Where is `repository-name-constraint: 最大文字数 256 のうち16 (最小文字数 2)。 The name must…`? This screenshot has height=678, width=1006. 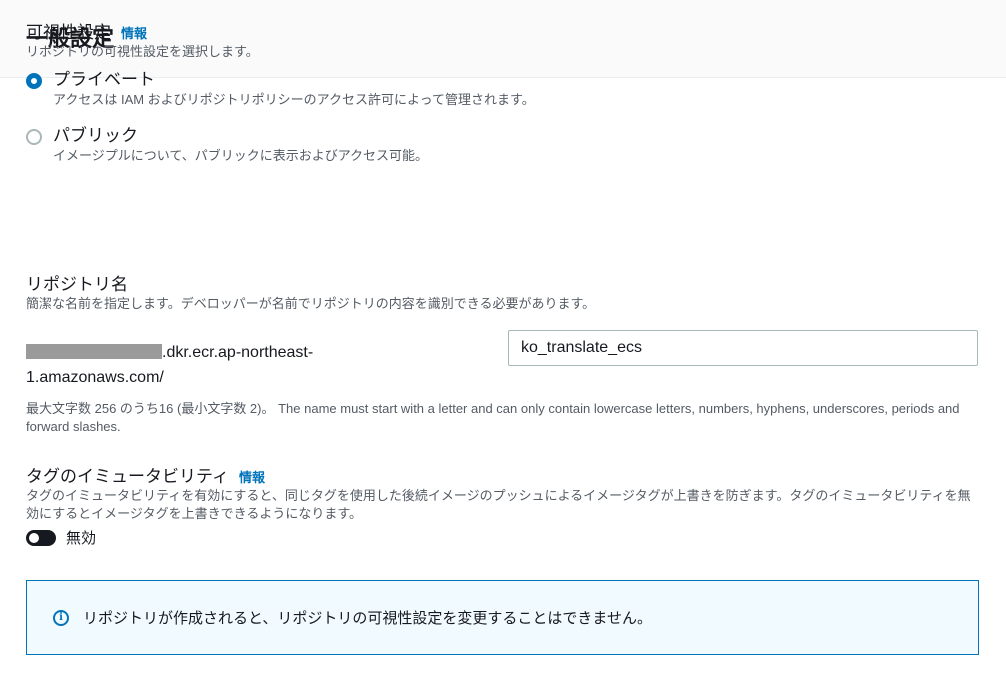
repository-name-constraint: 最大文字数 256 のうち16 (最小文字数 2)。 The name must… is located at coordinates (493, 417).